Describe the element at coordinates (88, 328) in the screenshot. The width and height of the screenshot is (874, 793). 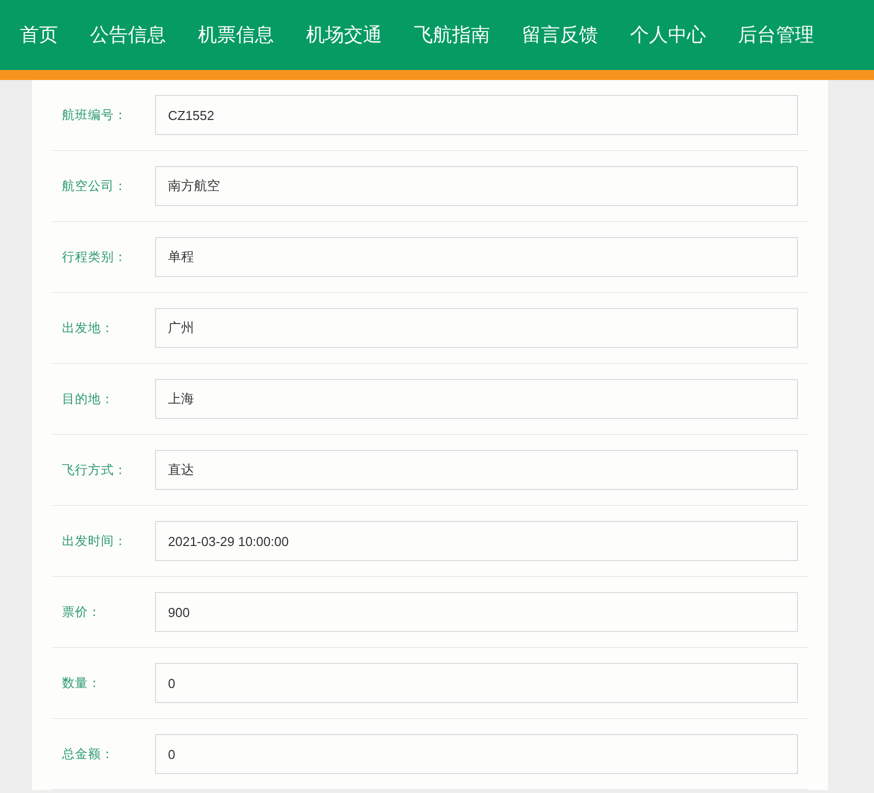
I see `field-label: 出发地：` at that location.